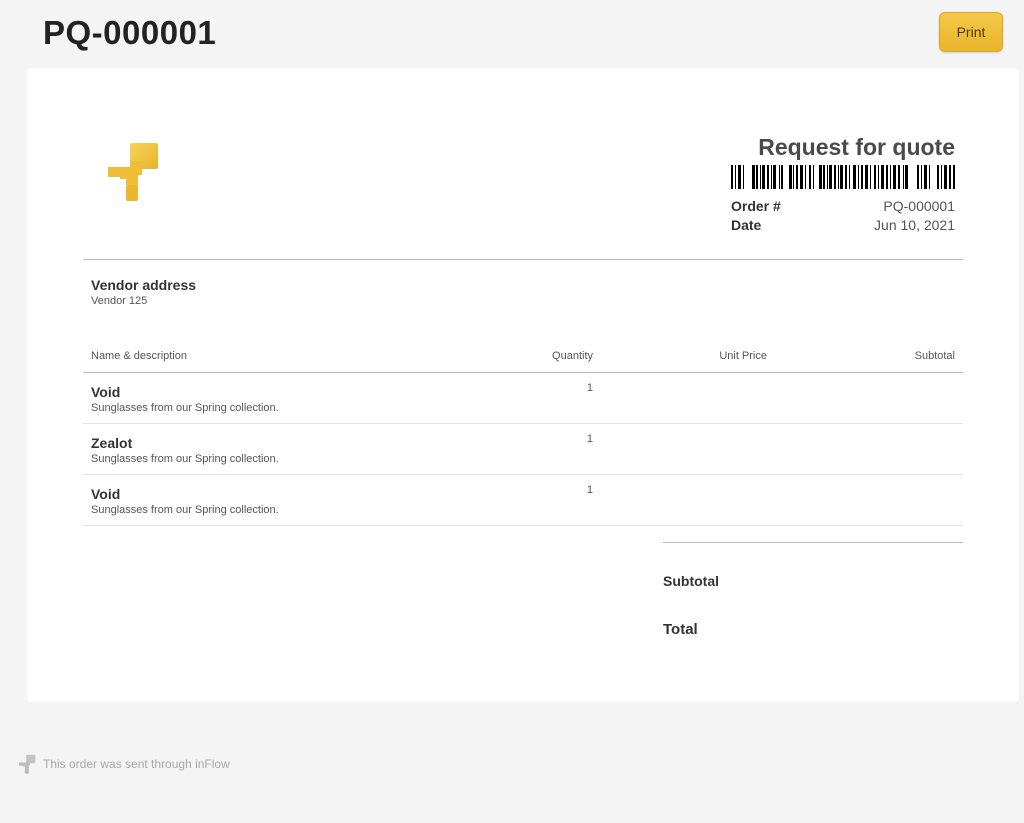 This screenshot has height=823, width=1024. What do you see at coordinates (136, 764) in the screenshot?
I see `footer-text: This order was sent through inFlow` at bounding box center [136, 764].